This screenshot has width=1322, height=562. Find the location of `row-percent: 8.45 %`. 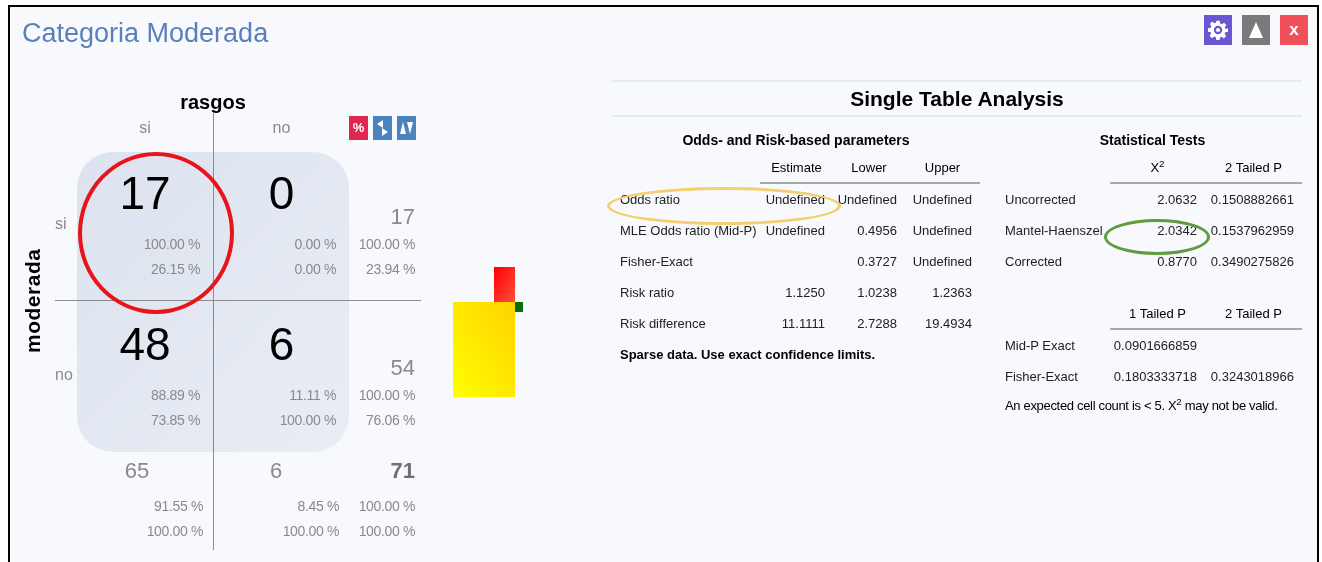

row-percent: 8.45 % is located at coordinates (318, 506).